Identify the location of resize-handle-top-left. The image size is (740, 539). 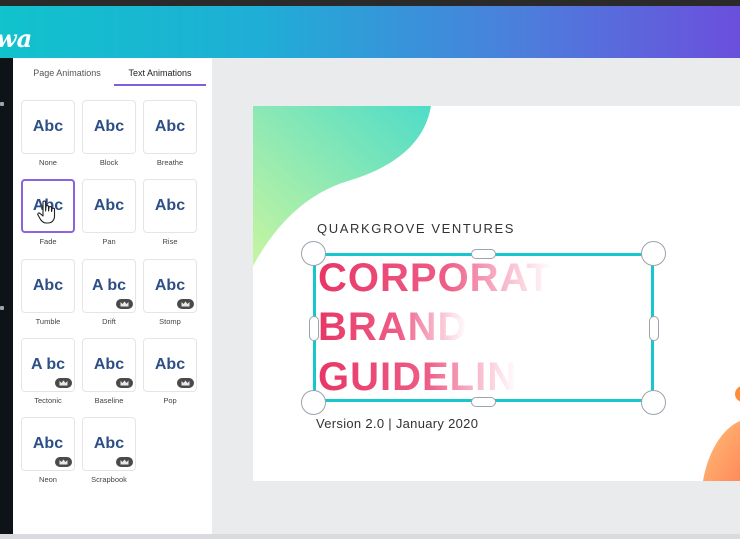
(313, 253).